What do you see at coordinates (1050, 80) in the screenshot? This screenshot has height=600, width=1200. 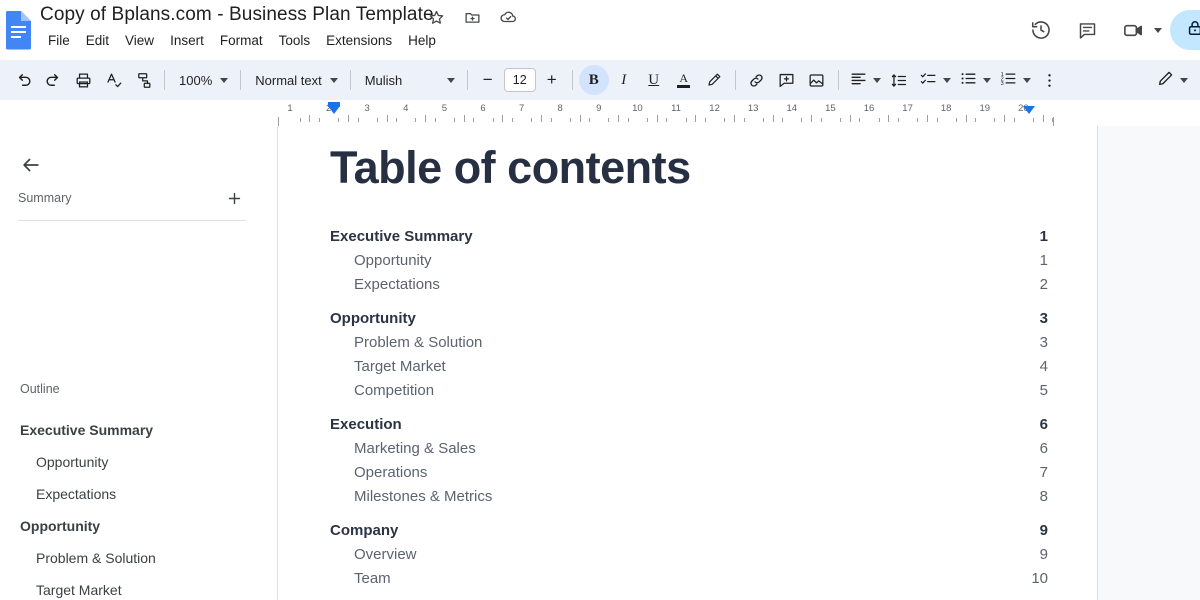 I see `more-options-icon` at bounding box center [1050, 80].